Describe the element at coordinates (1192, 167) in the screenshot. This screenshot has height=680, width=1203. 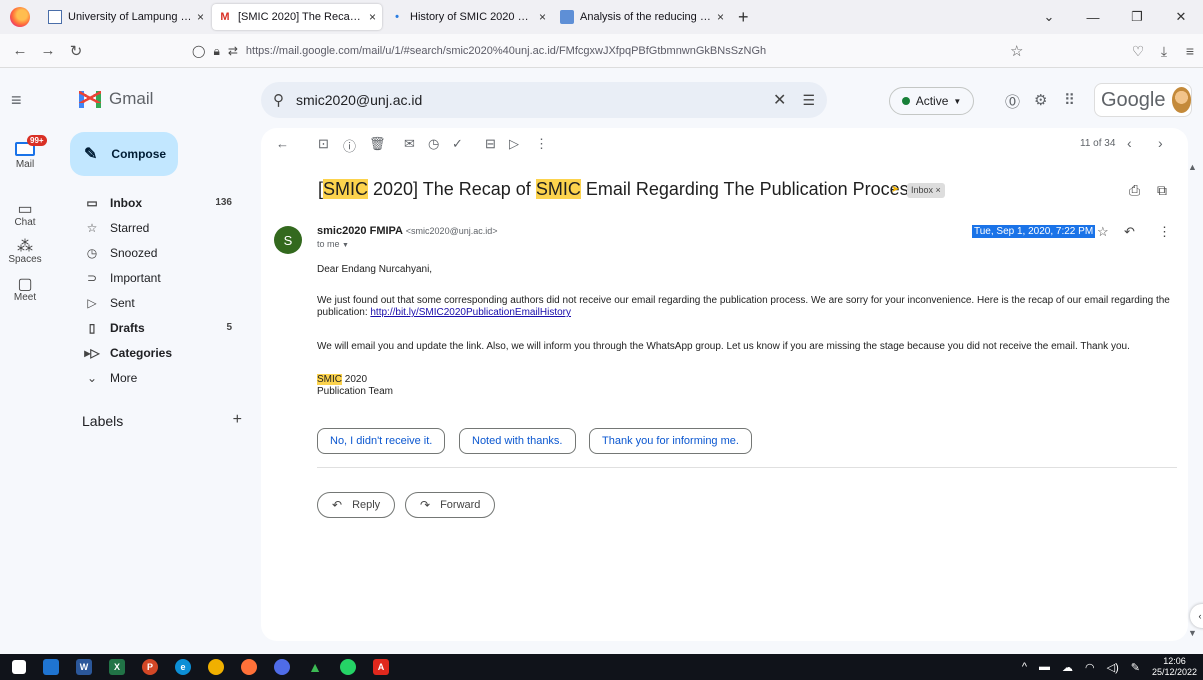
I see `scroll-up-icon: ▲` at that location.